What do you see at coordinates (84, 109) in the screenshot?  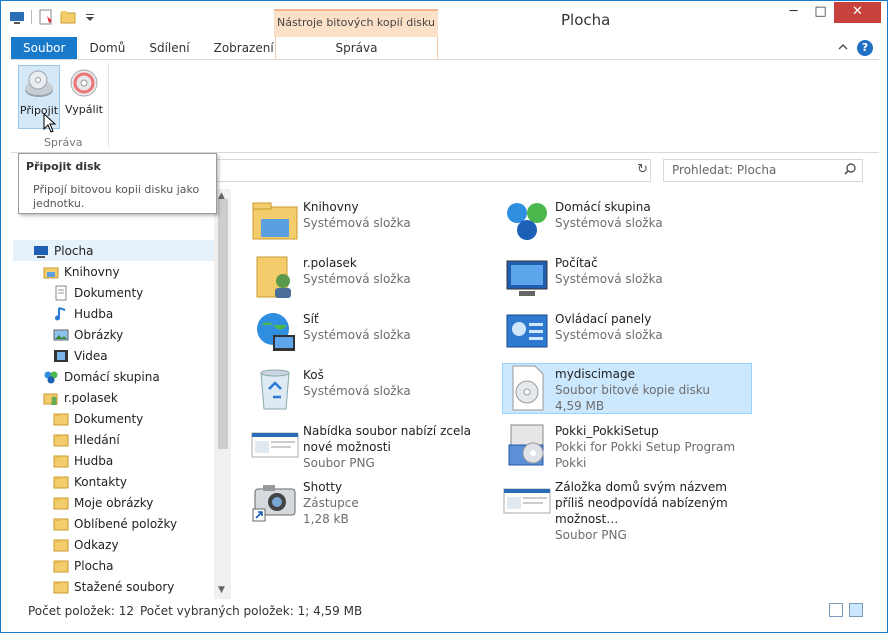 I see `burn-label: Vypálit` at bounding box center [84, 109].